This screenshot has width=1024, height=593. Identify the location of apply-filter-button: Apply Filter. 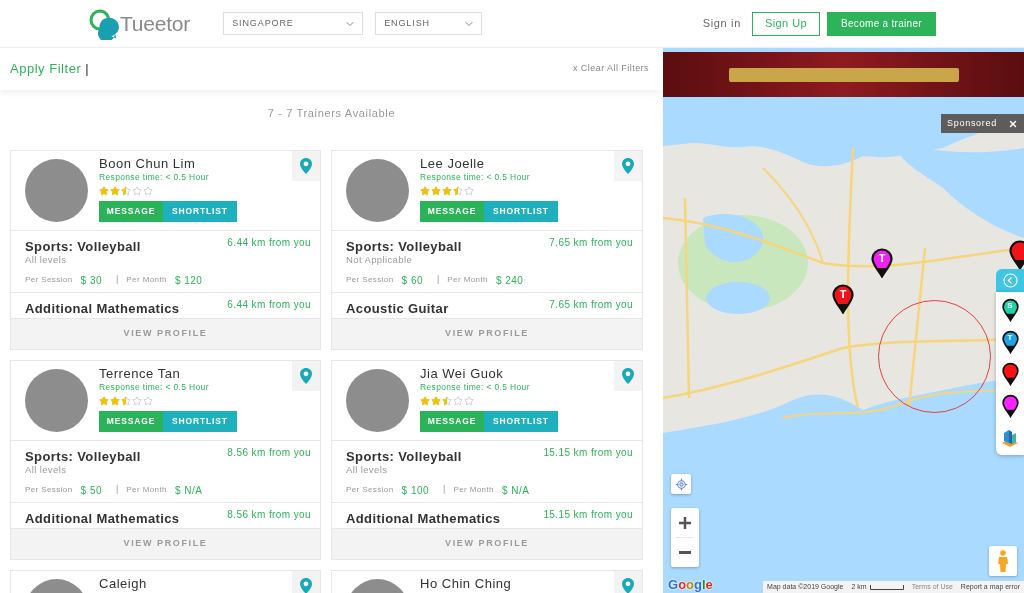
(46, 69).